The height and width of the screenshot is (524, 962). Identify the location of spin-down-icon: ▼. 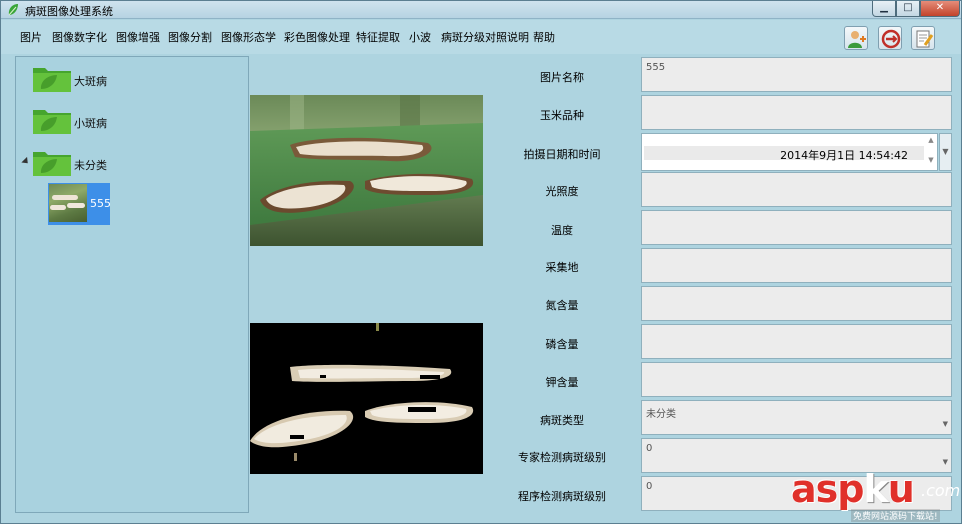
(931, 160).